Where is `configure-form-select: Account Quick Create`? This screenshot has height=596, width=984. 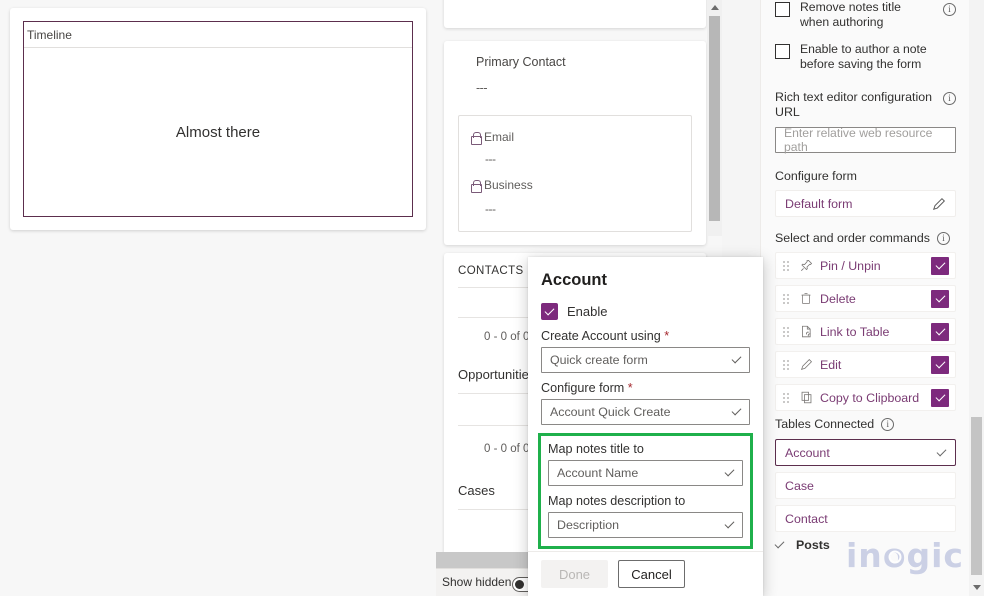 configure-form-select: Account Quick Create is located at coordinates (645, 412).